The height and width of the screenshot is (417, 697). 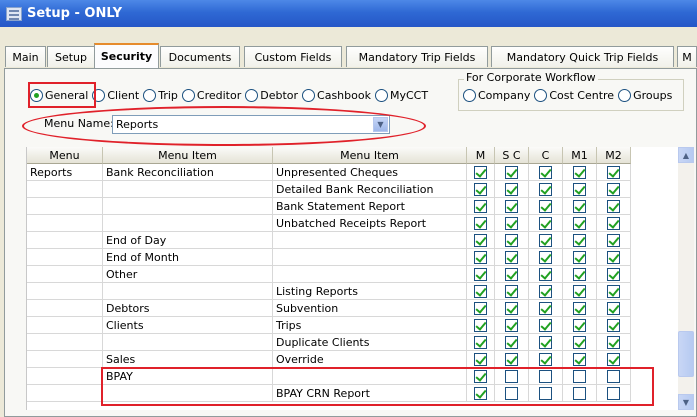 What do you see at coordinates (329, 223) in the screenshot?
I see `table-row: Unbatched Receipts Report` at bounding box center [329, 223].